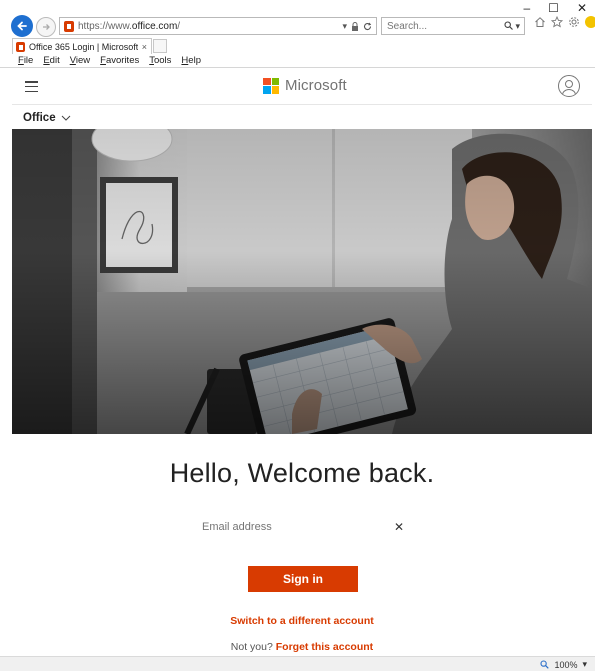  Describe the element at coordinates (160, 60) in the screenshot. I see `menu-tools: Tools` at that location.